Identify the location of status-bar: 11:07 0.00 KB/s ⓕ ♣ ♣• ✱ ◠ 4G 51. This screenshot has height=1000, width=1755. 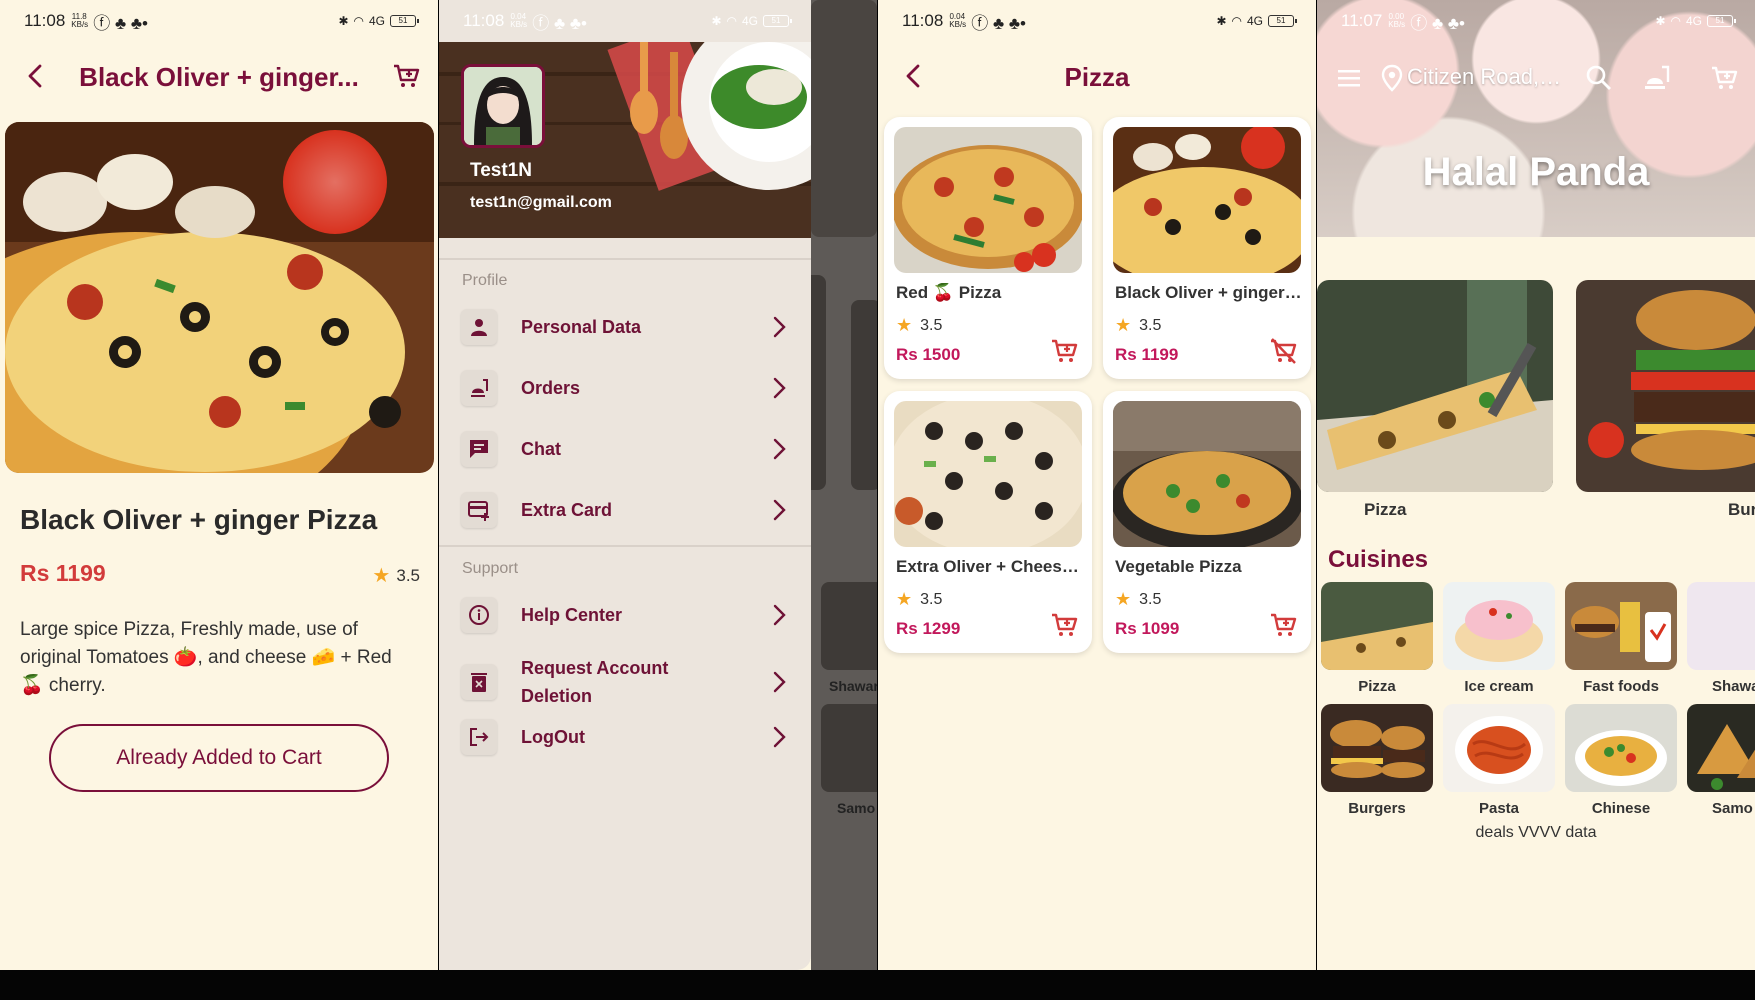
(1536, 21).